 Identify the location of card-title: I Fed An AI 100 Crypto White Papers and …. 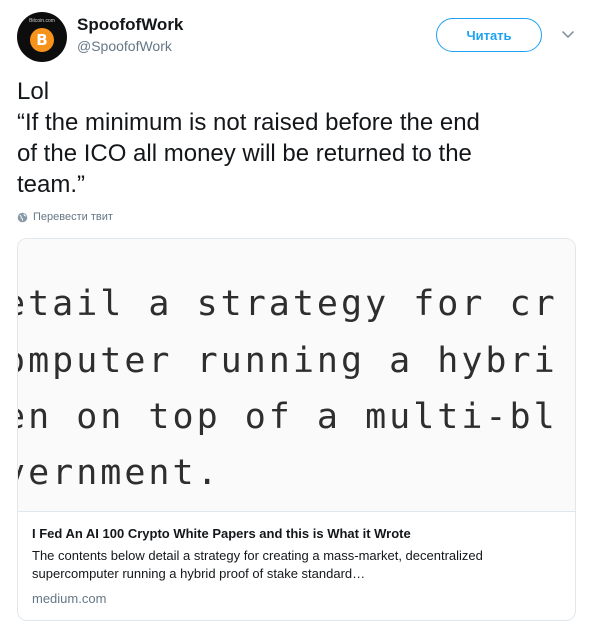
(297, 533).